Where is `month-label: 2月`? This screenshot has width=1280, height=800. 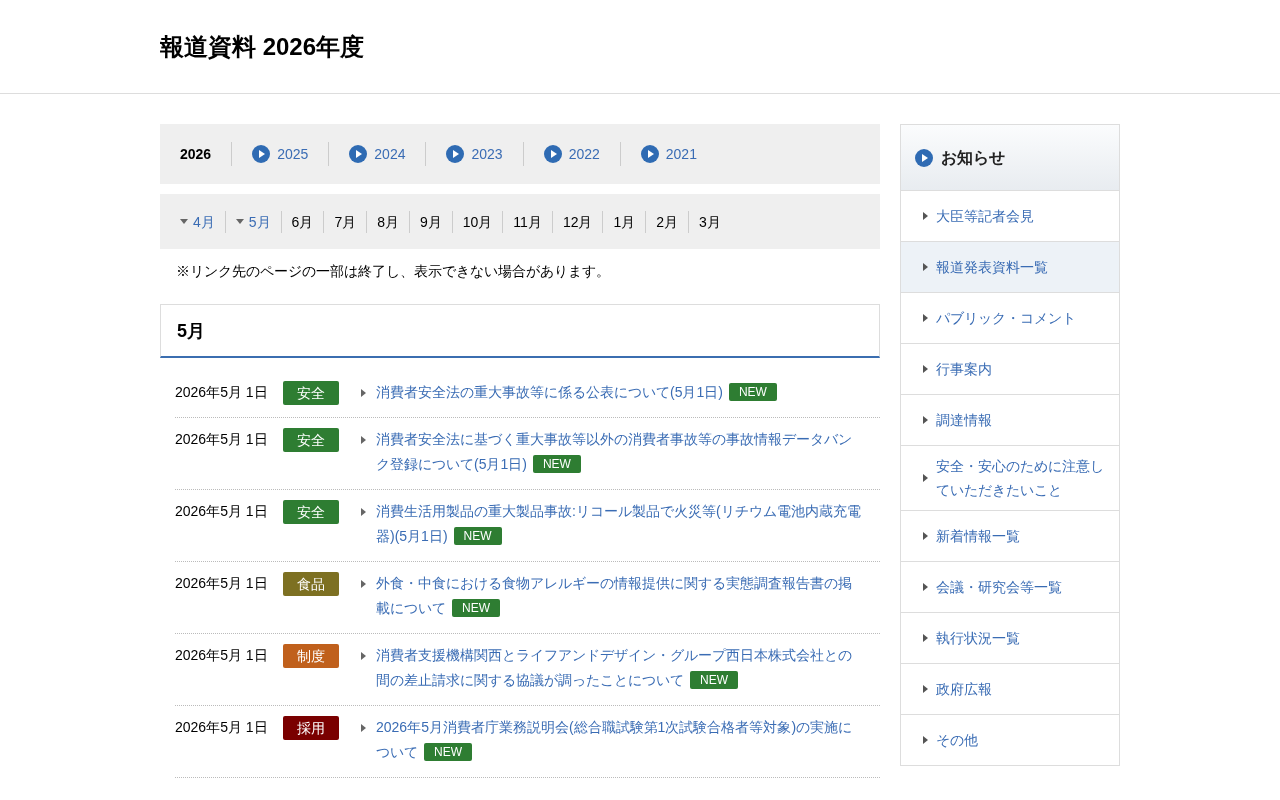 month-label: 2月 is located at coordinates (667, 221).